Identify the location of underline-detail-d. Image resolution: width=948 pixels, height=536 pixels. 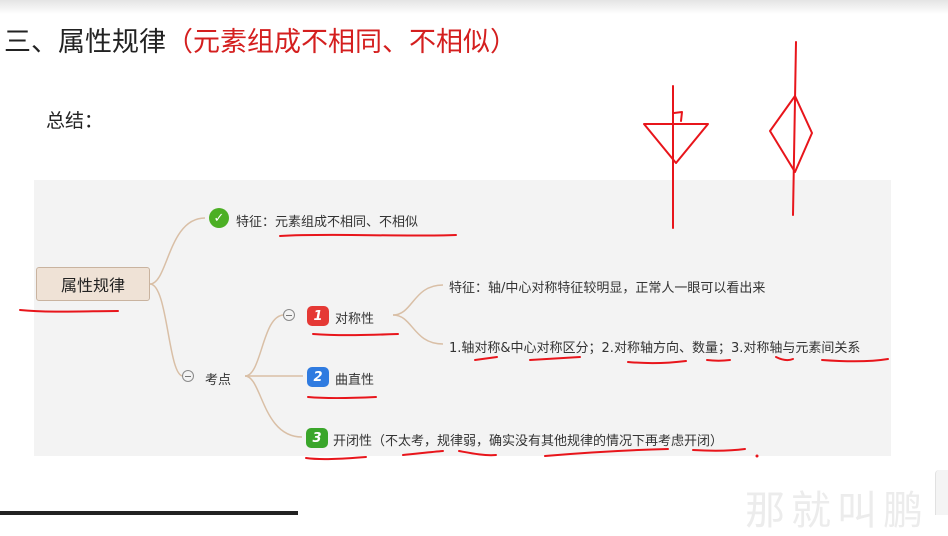
(718, 360).